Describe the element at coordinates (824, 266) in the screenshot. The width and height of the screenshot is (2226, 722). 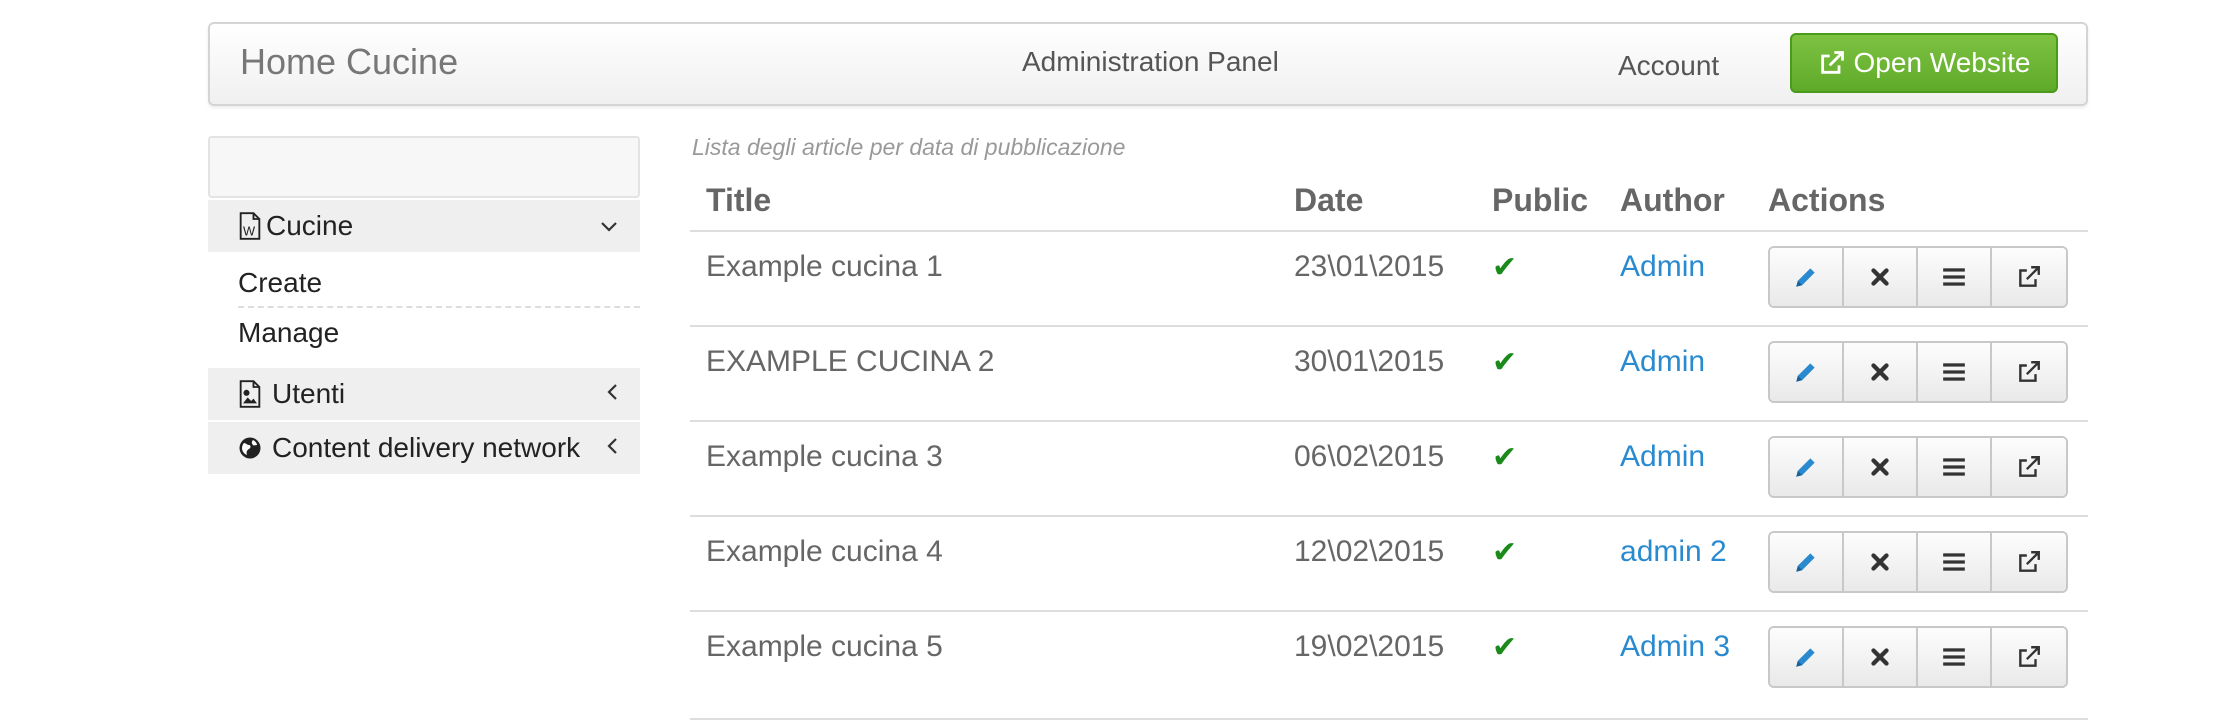
I see `cell-title: Example cucina 1` at that location.